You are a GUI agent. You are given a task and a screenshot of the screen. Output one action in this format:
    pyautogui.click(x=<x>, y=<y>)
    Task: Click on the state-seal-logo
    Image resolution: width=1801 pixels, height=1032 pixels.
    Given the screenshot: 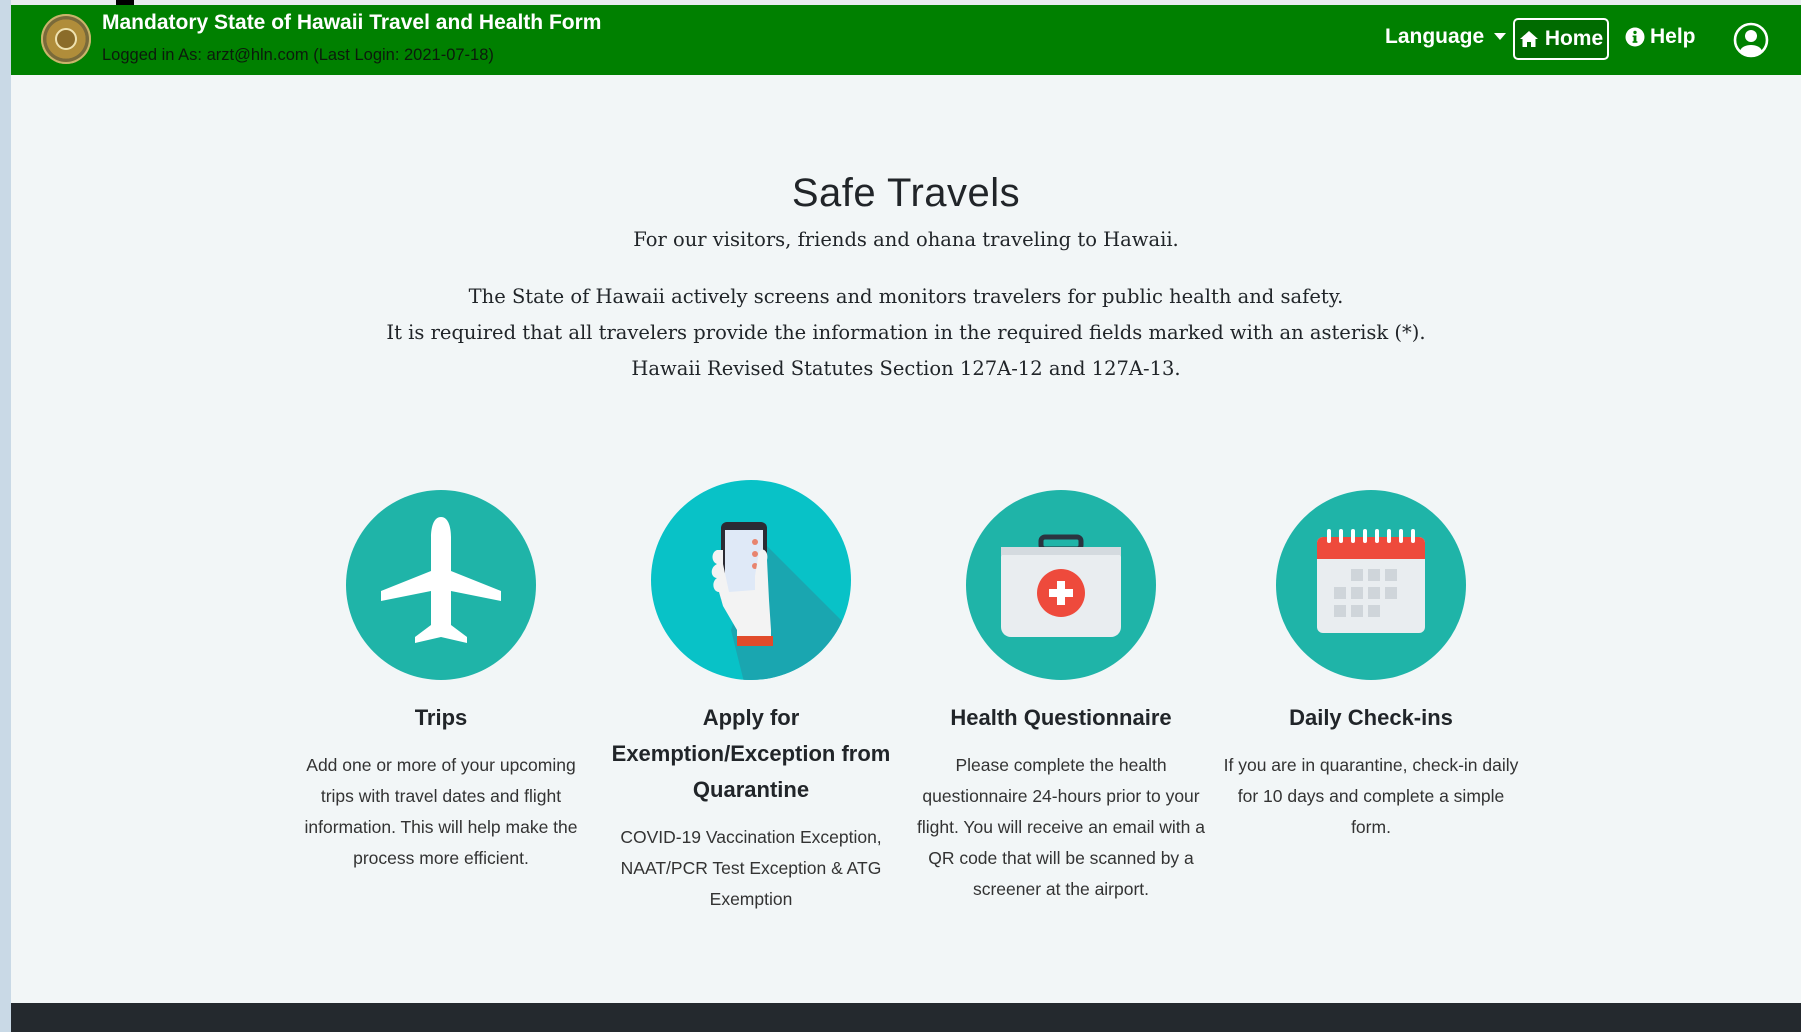 What is the action you would take?
    pyautogui.click(x=66, y=39)
    